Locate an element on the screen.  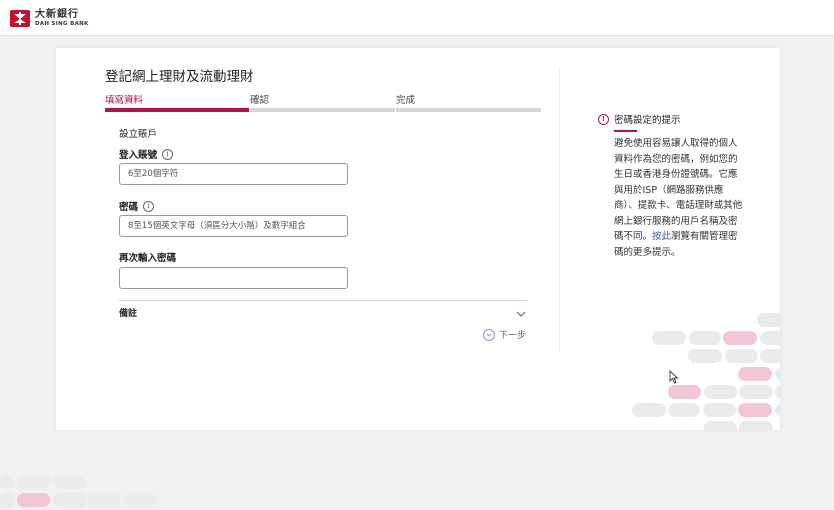
bank-logo: 大新銀行 DAH SING BANK is located at coordinates (49, 19).